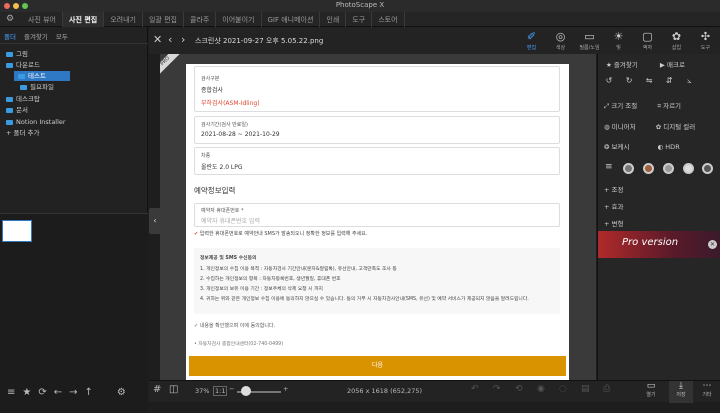 The height and width of the screenshot is (413, 720). I want to click on tool-tab: ✣ 도구, so click(705, 40).